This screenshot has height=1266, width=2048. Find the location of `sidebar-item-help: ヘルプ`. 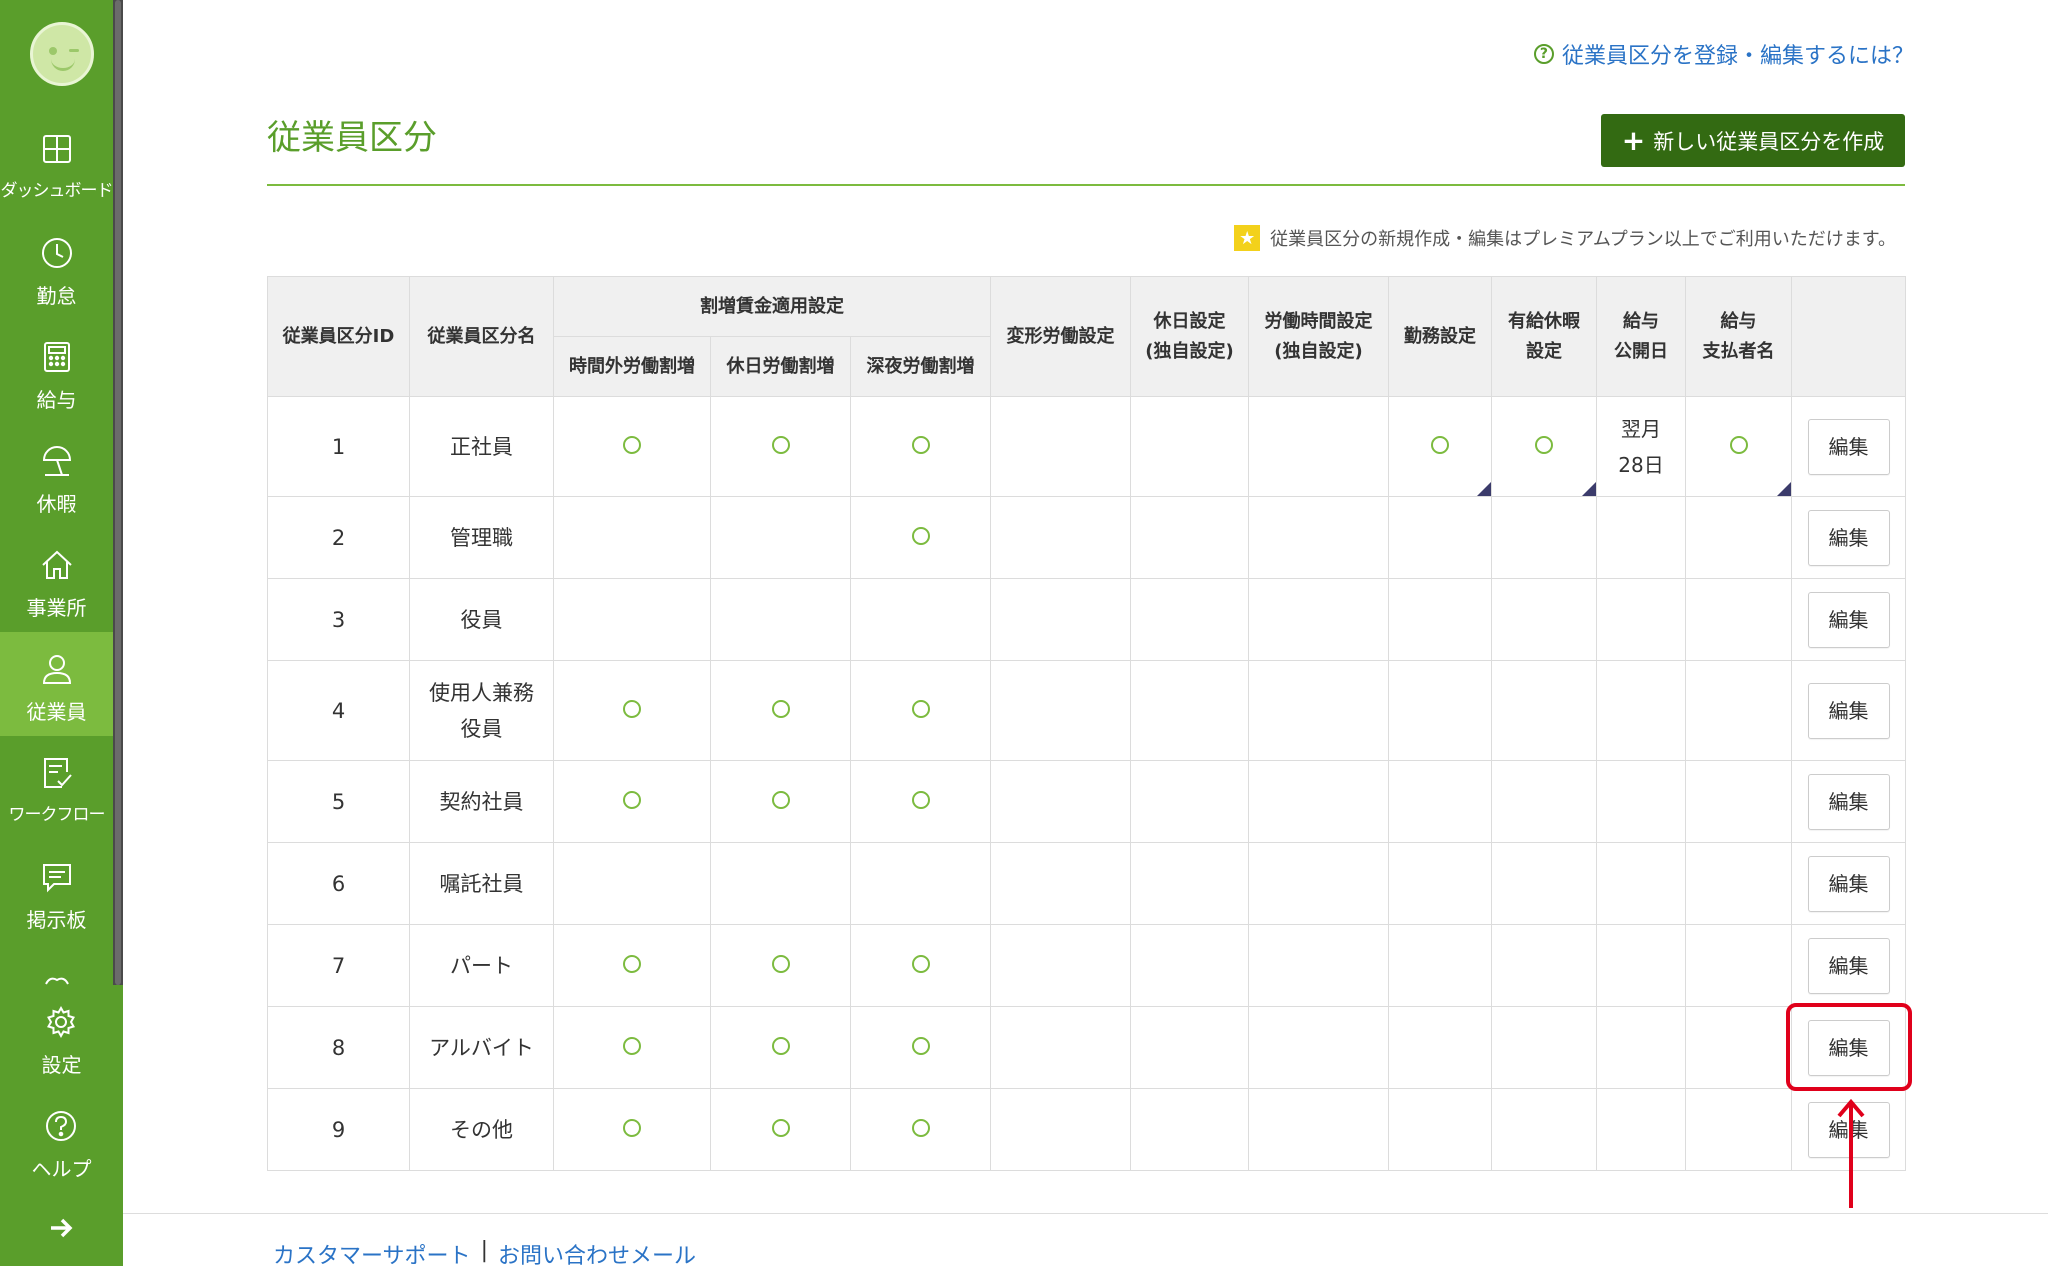

sidebar-item-help: ヘルプ is located at coordinates (61, 1141).